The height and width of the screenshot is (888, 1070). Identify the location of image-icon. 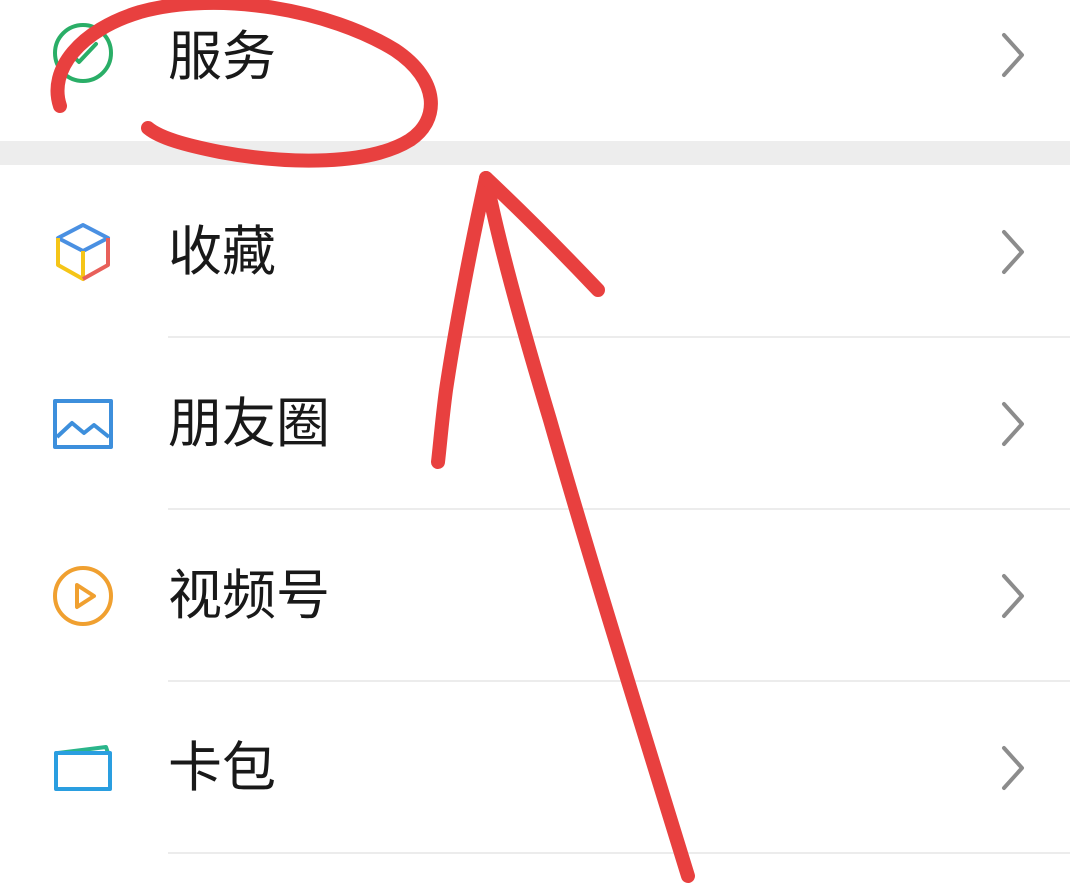
(83, 424).